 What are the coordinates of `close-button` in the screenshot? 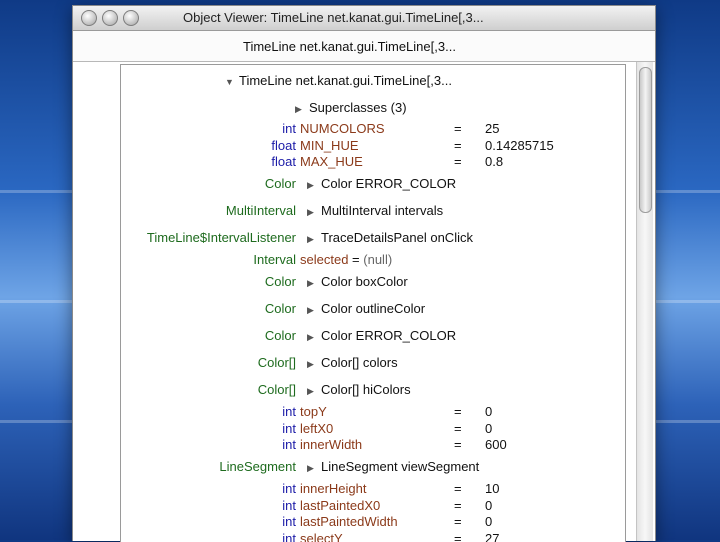 It's located at (89, 18).